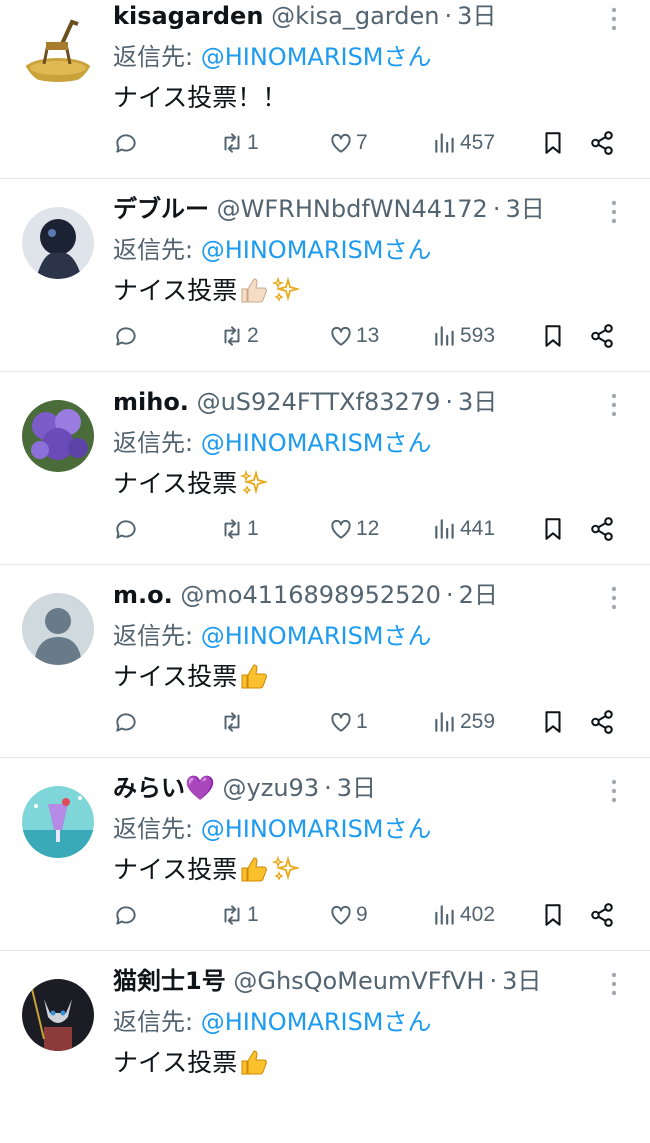  Describe the element at coordinates (325, 915) in the screenshot. I see `action-bar: 1 9 402` at that location.